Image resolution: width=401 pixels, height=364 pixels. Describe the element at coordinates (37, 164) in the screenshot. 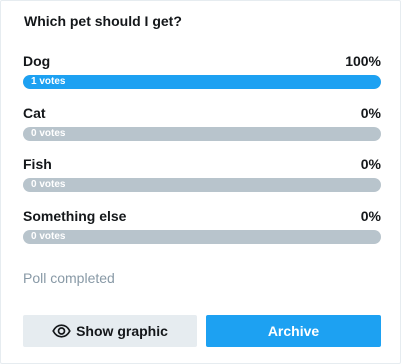

I see `option-label: Fish` at that location.